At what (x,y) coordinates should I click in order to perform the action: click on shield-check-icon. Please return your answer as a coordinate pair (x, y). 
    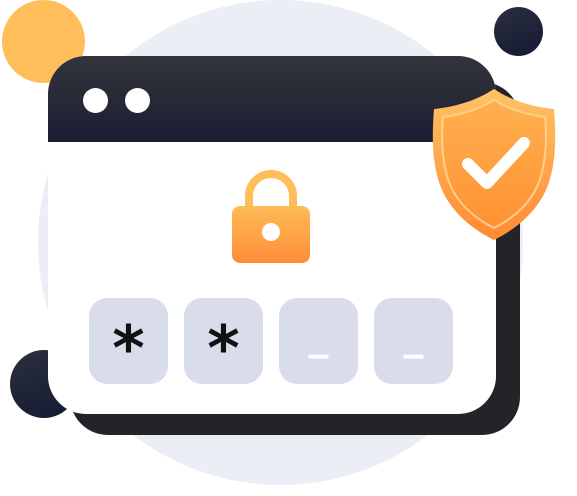
    Looking at the image, I should click on (494, 164).